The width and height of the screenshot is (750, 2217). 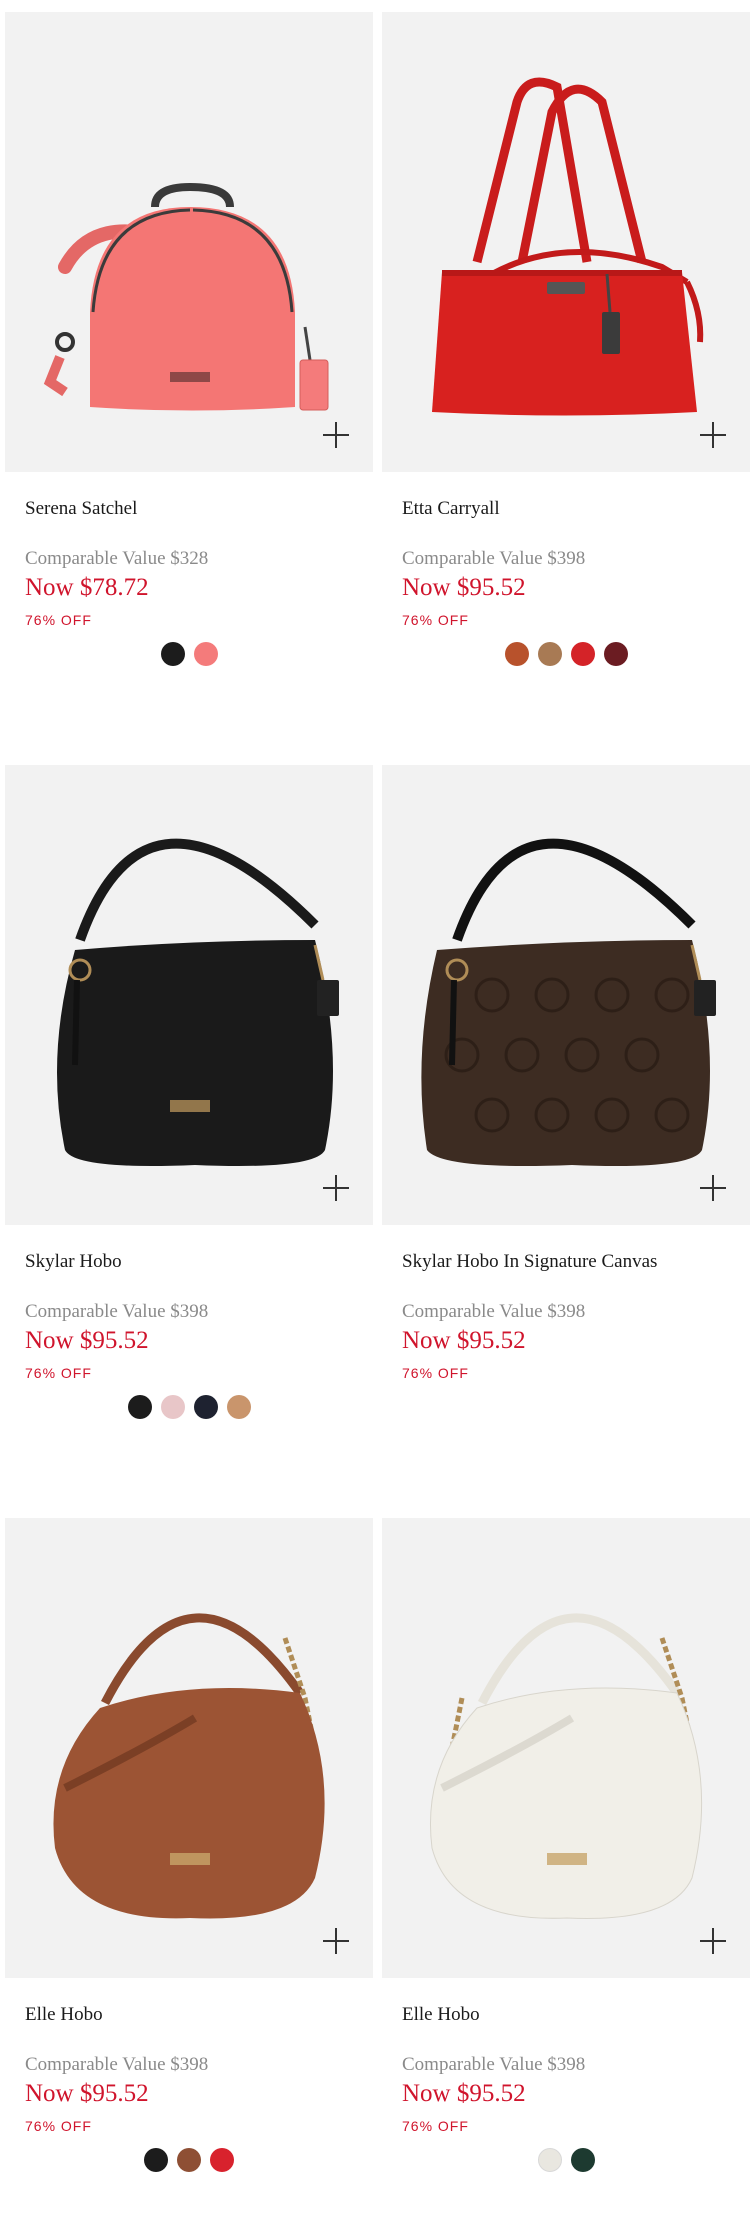 What do you see at coordinates (568, 1002) in the screenshot?
I see `signature-canvas-hobo-image` at bounding box center [568, 1002].